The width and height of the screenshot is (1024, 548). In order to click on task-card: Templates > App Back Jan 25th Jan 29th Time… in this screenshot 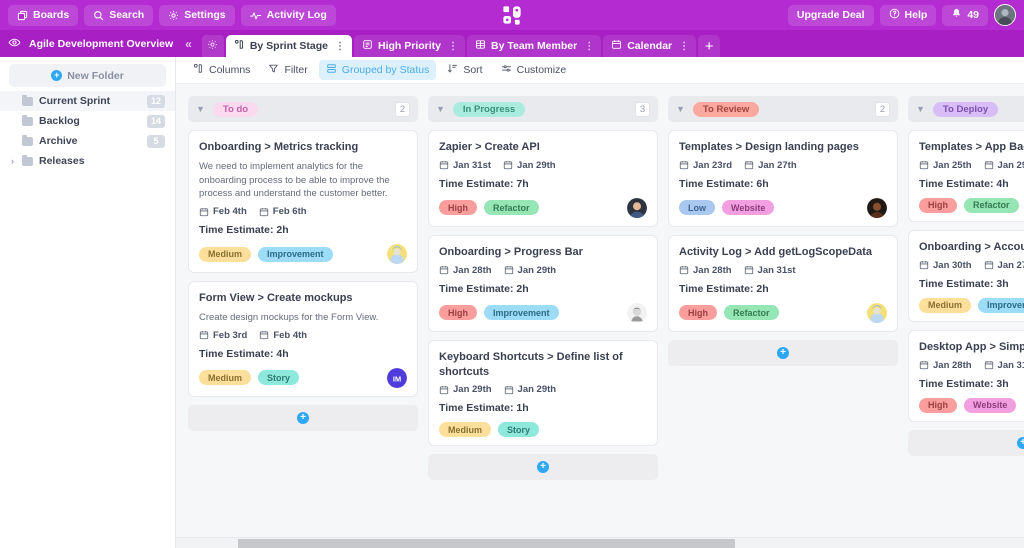, I will do `click(966, 176)`.